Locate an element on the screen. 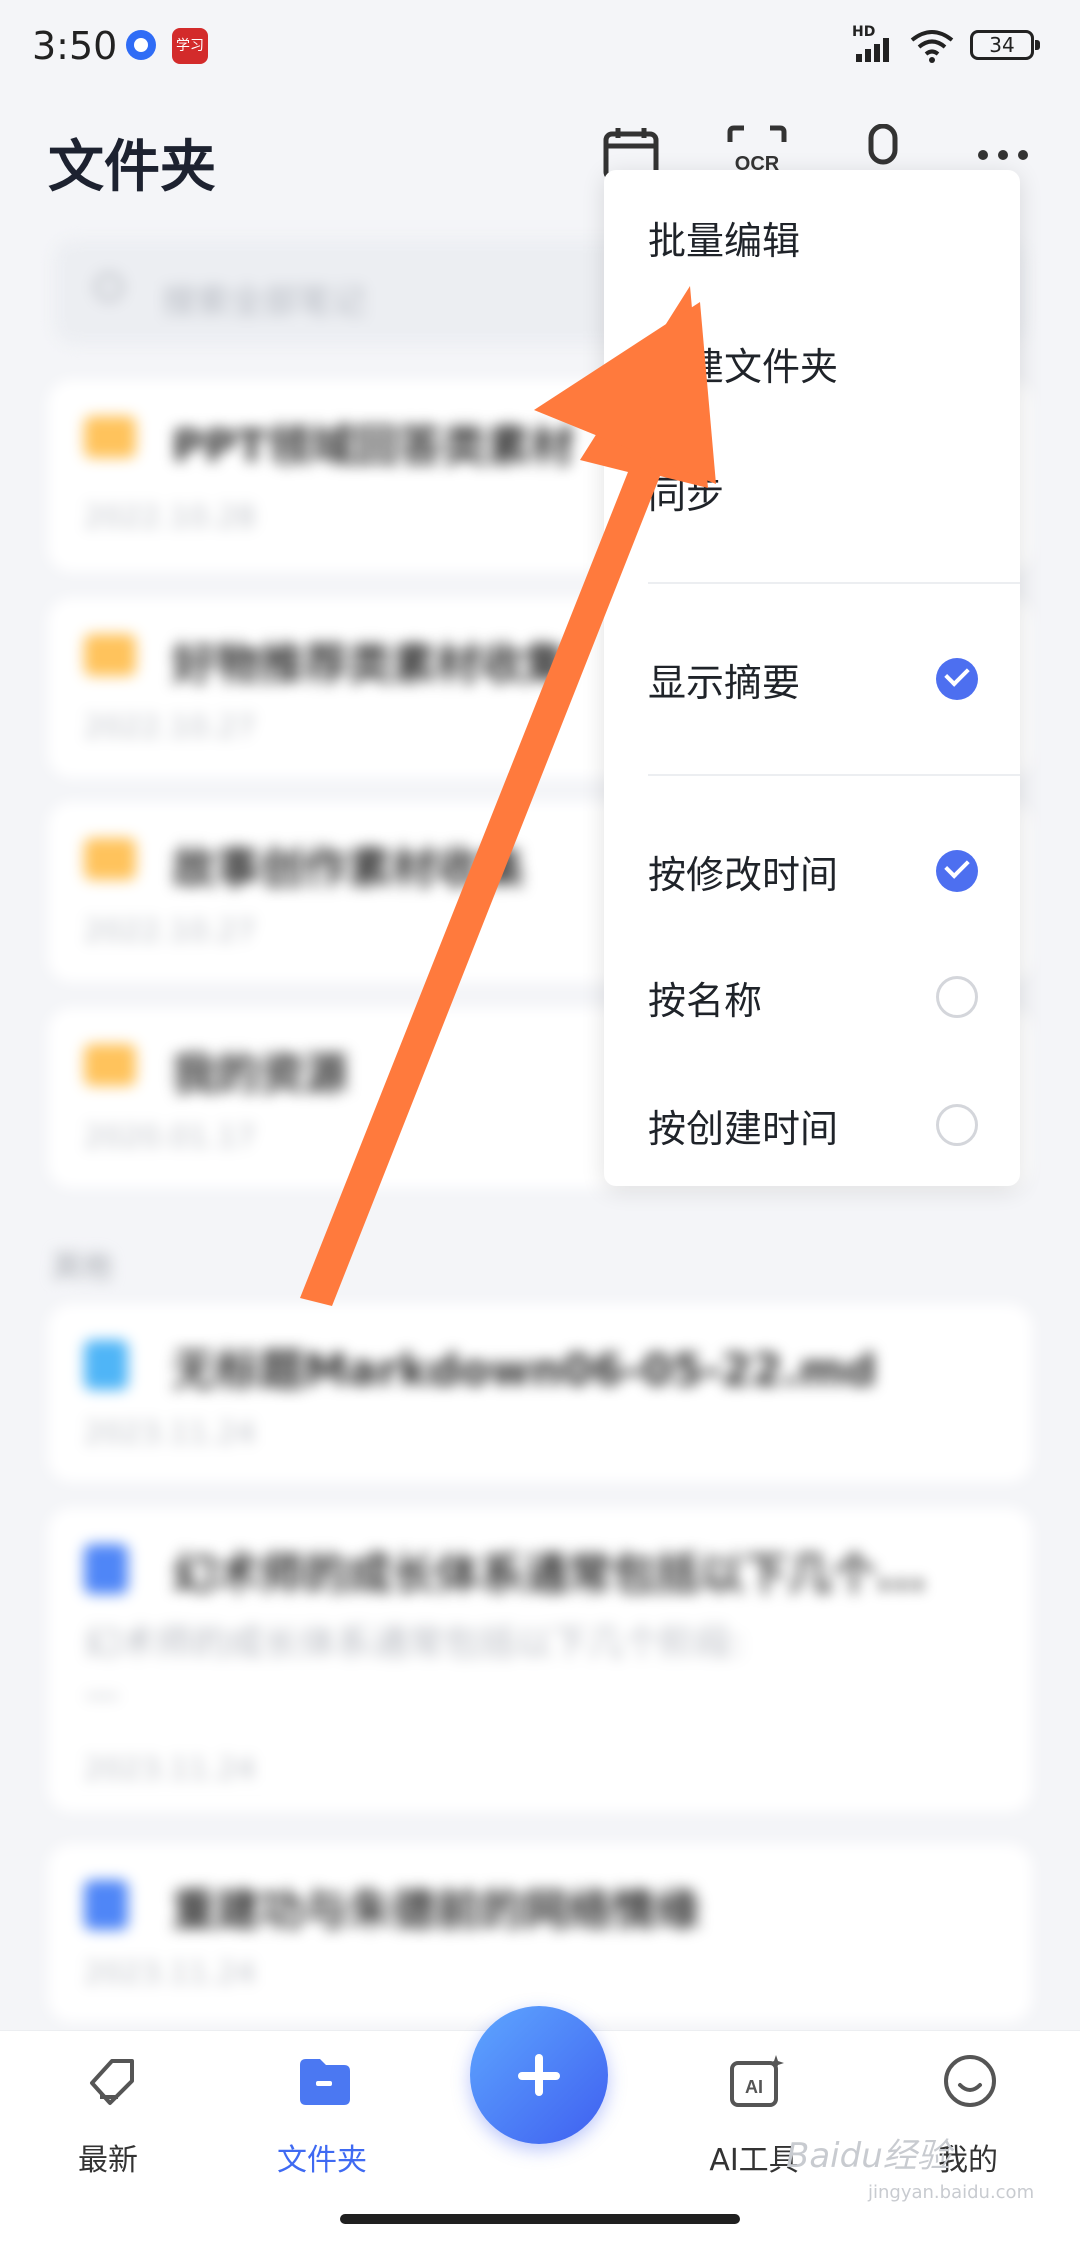  note-summary: 幻术师的成长体系通常包括以下几个阶段: is located at coordinates (414, 1643).